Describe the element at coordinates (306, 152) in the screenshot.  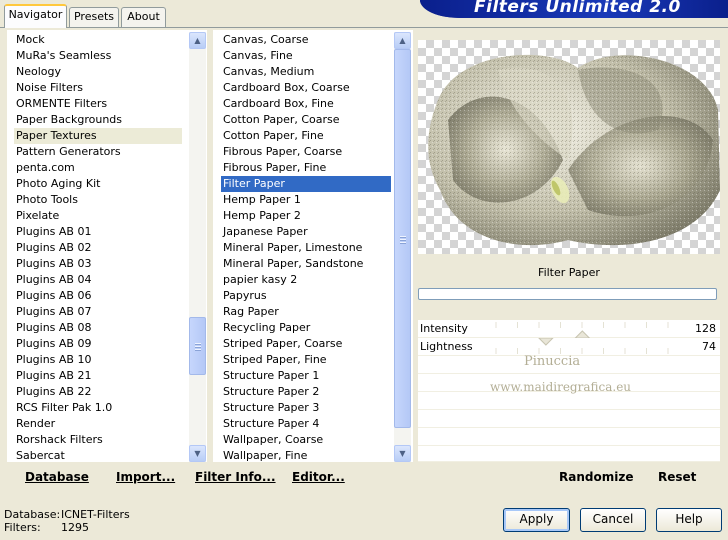
I see `filter-list-item: Fibrous Paper, Coarse` at that location.